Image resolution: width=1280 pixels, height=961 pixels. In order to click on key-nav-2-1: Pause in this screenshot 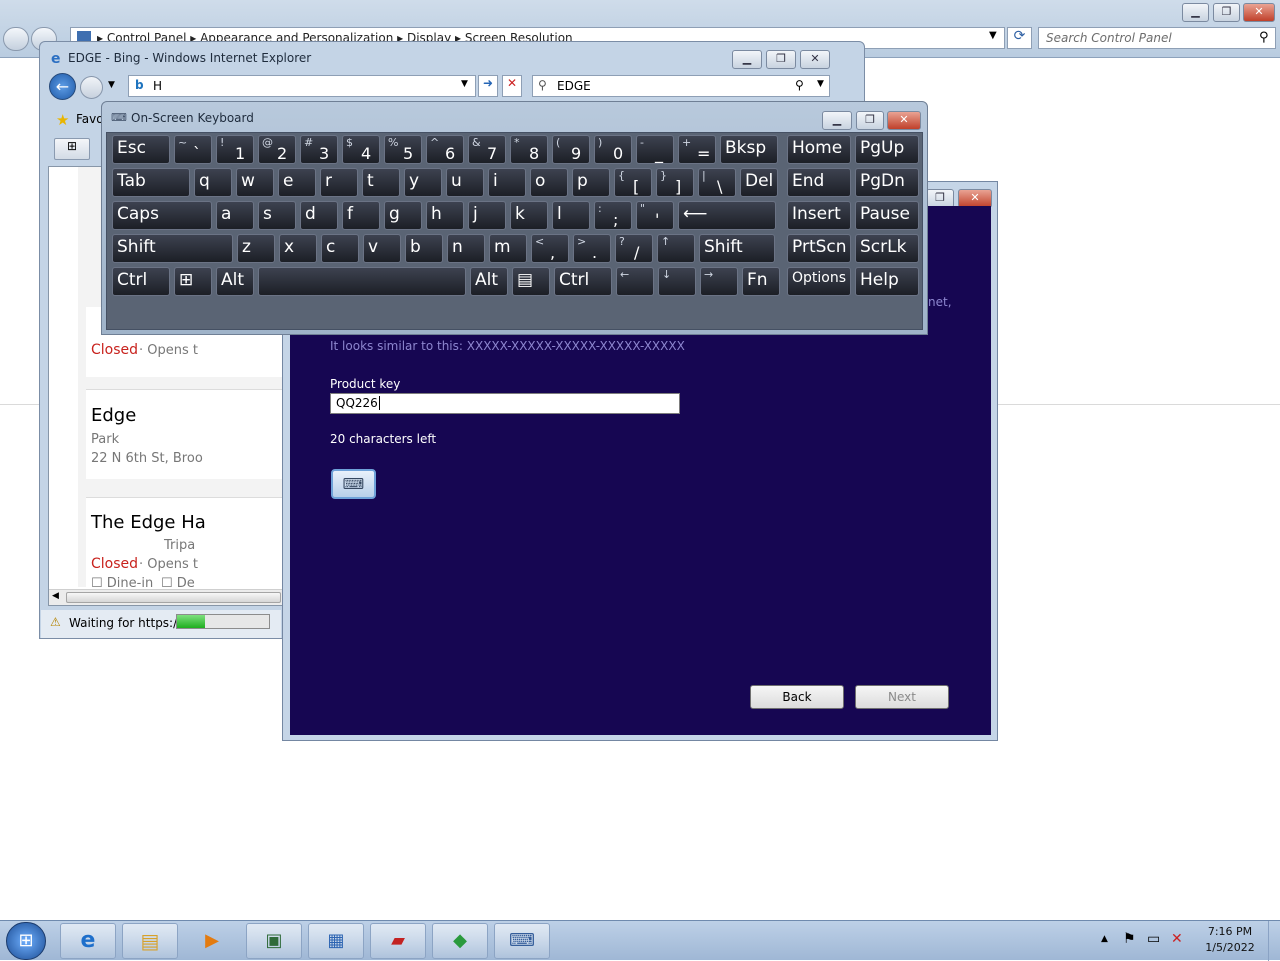, I will do `click(887, 215)`.